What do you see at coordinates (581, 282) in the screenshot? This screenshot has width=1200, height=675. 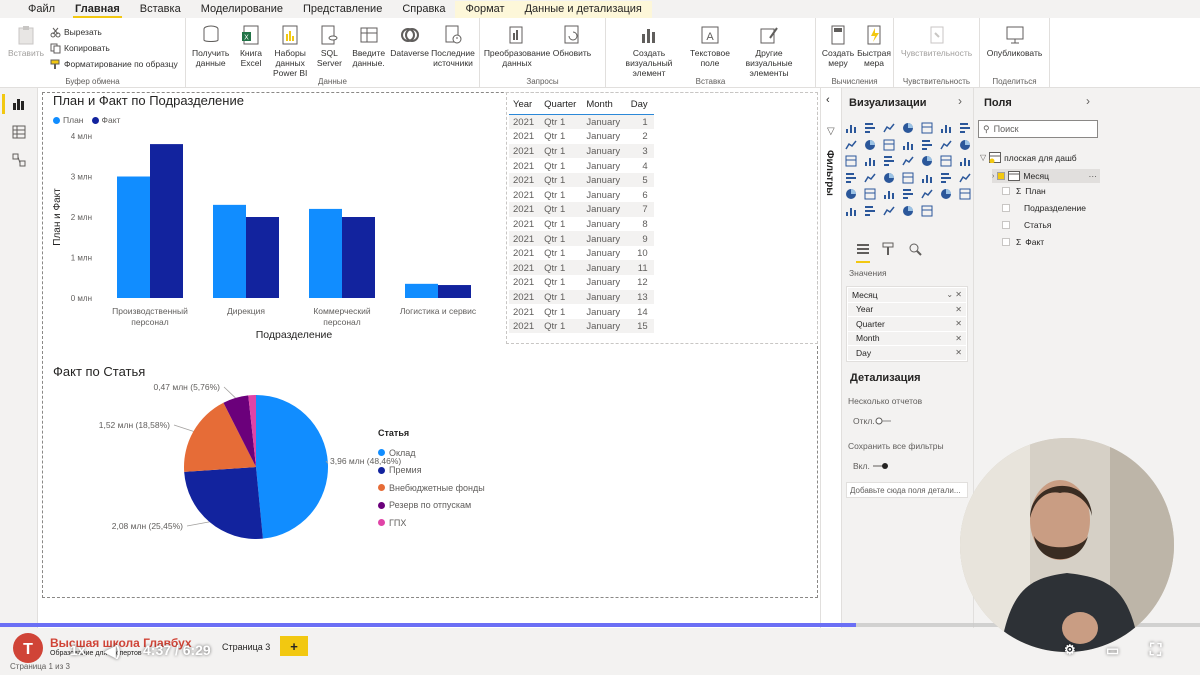 I see `table-row: 2021 Qtr 1 January 12` at bounding box center [581, 282].